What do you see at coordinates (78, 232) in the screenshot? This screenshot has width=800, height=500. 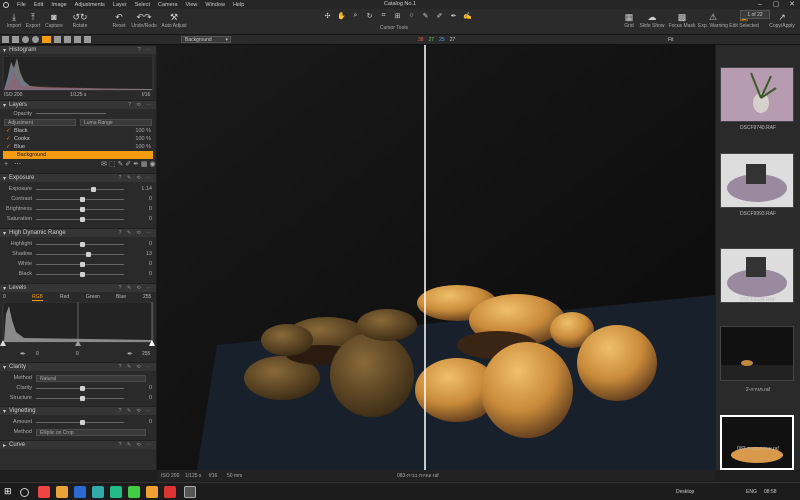 I see `hdr-header: ▾ High Dynamic Range? ✎ ⟲ ⋯` at bounding box center [78, 232].